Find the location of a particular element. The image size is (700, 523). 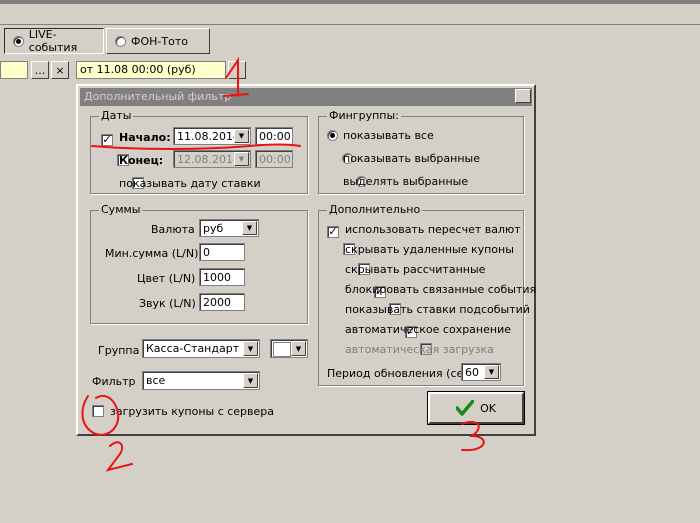

annotation-digit-two is located at coordinates (119, 456).